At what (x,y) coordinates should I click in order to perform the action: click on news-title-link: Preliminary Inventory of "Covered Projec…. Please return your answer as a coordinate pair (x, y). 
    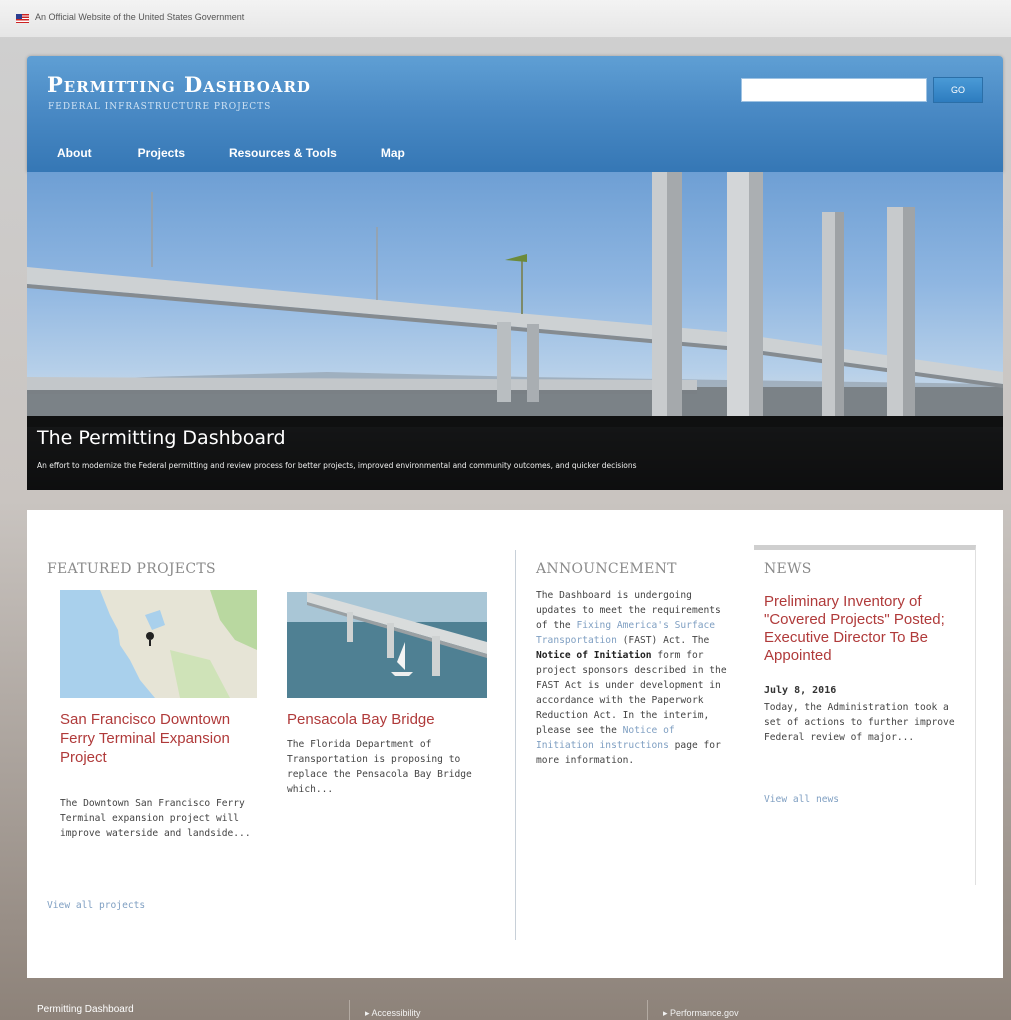
    Looking at the image, I should click on (869, 629).